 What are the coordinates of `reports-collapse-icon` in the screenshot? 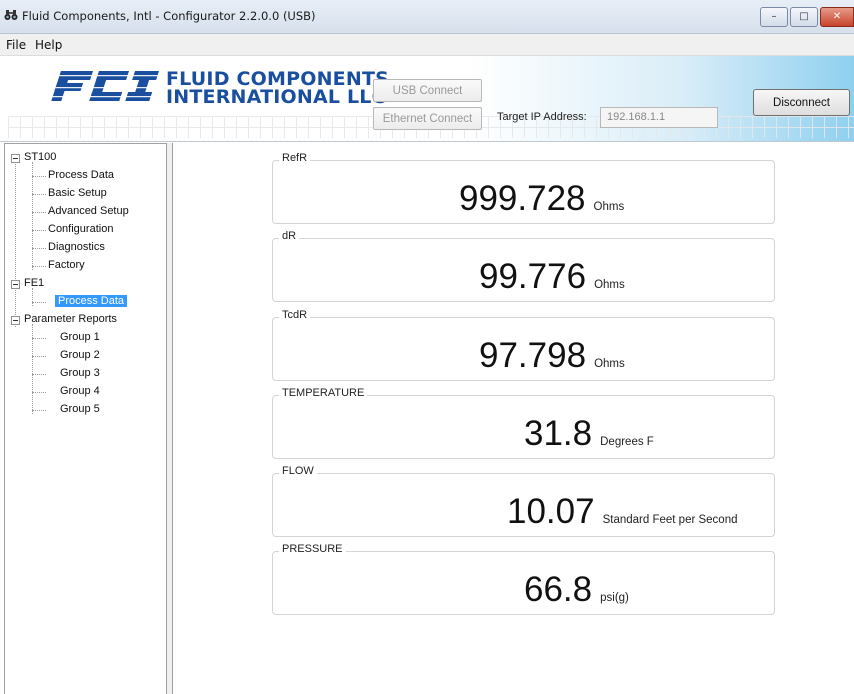 It's located at (15, 320).